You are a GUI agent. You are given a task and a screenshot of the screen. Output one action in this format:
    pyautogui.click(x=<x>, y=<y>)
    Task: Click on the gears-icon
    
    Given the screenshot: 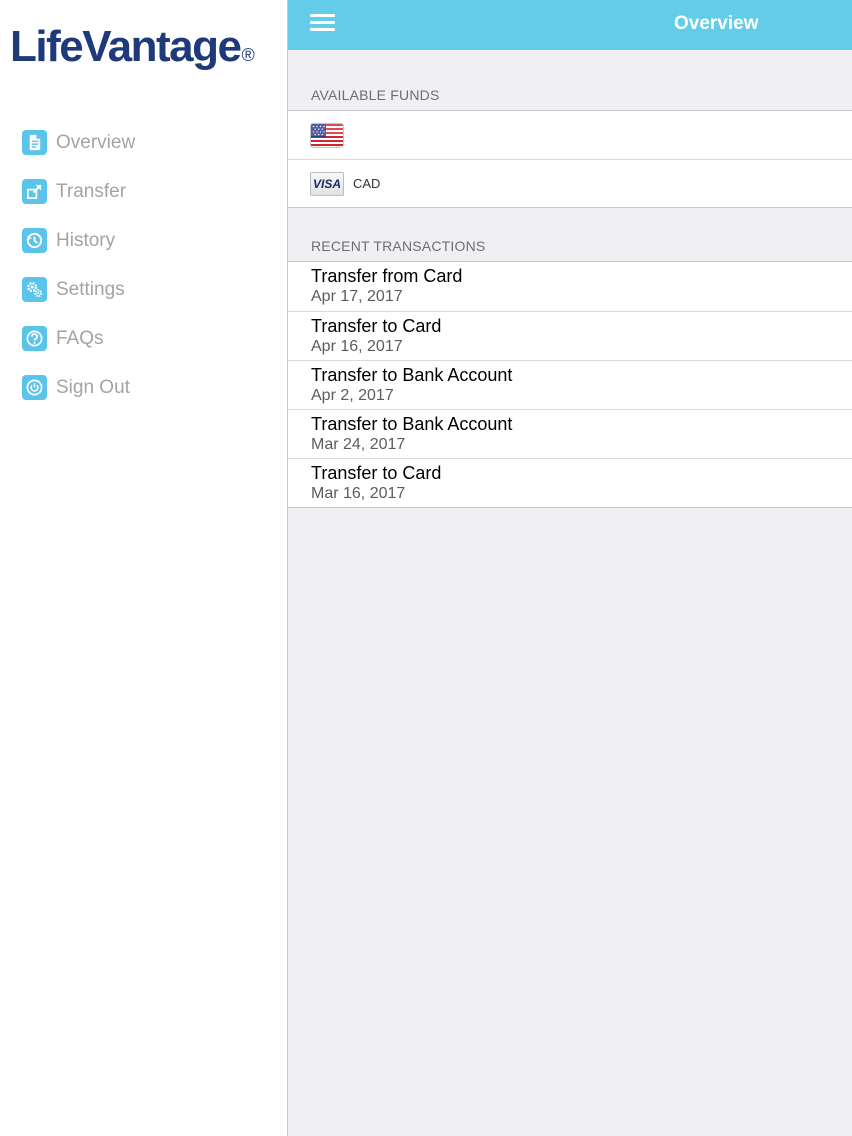 What is the action you would take?
    pyautogui.click(x=34, y=289)
    